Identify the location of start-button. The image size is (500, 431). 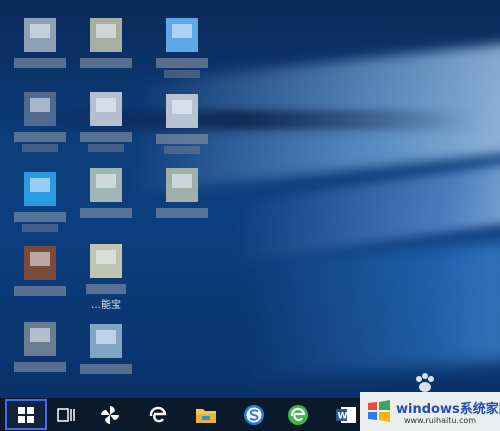
(26, 414).